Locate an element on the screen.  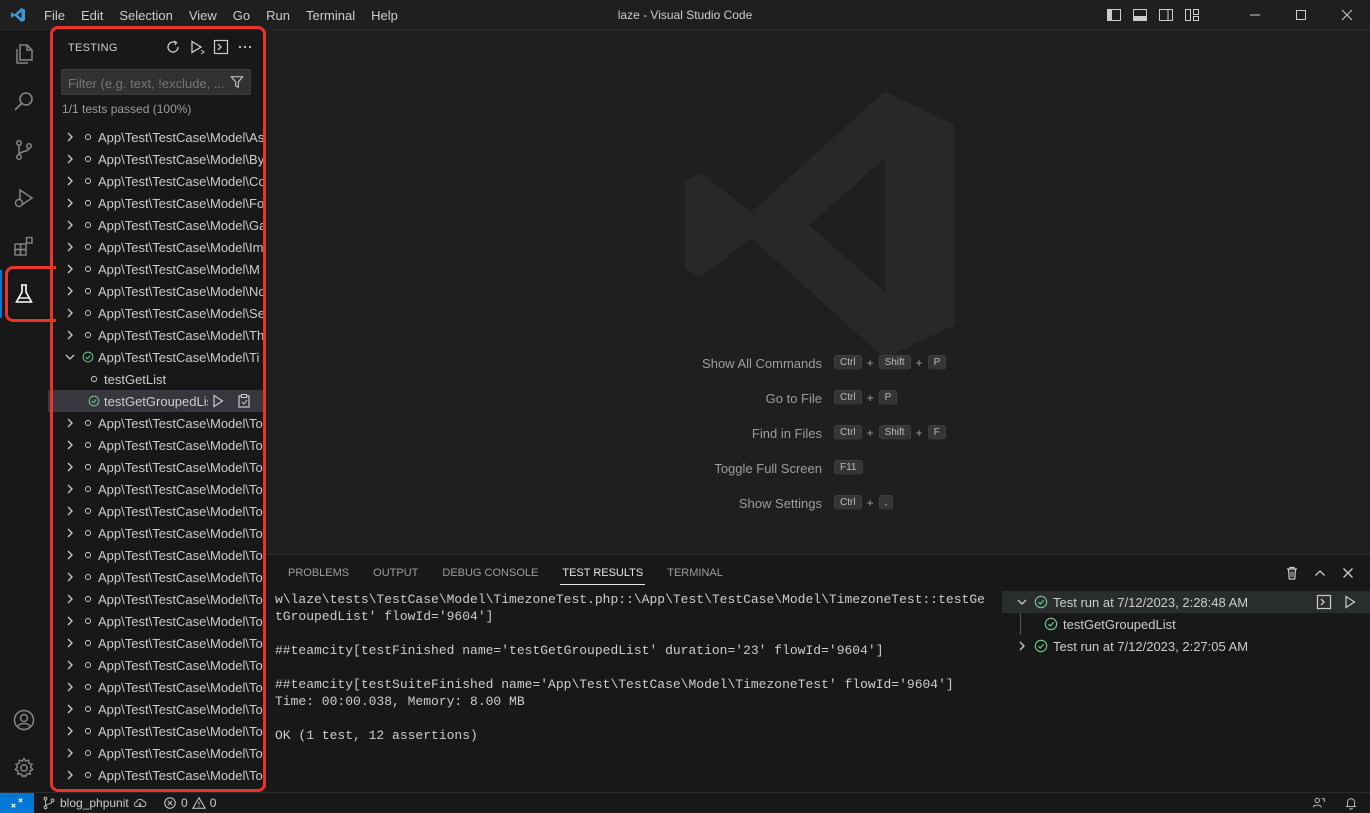
maximize-button is located at coordinates (1301, 15).